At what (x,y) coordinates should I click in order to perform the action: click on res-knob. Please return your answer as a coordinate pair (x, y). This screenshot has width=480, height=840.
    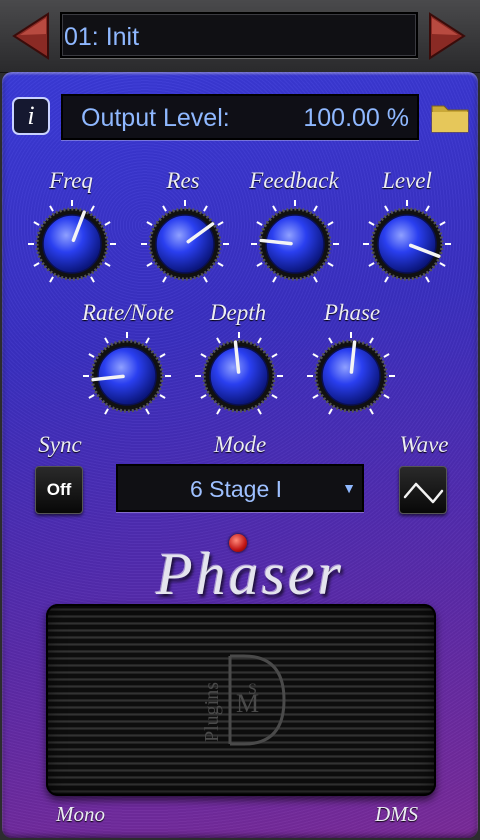
    Looking at the image, I should click on (185, 244).